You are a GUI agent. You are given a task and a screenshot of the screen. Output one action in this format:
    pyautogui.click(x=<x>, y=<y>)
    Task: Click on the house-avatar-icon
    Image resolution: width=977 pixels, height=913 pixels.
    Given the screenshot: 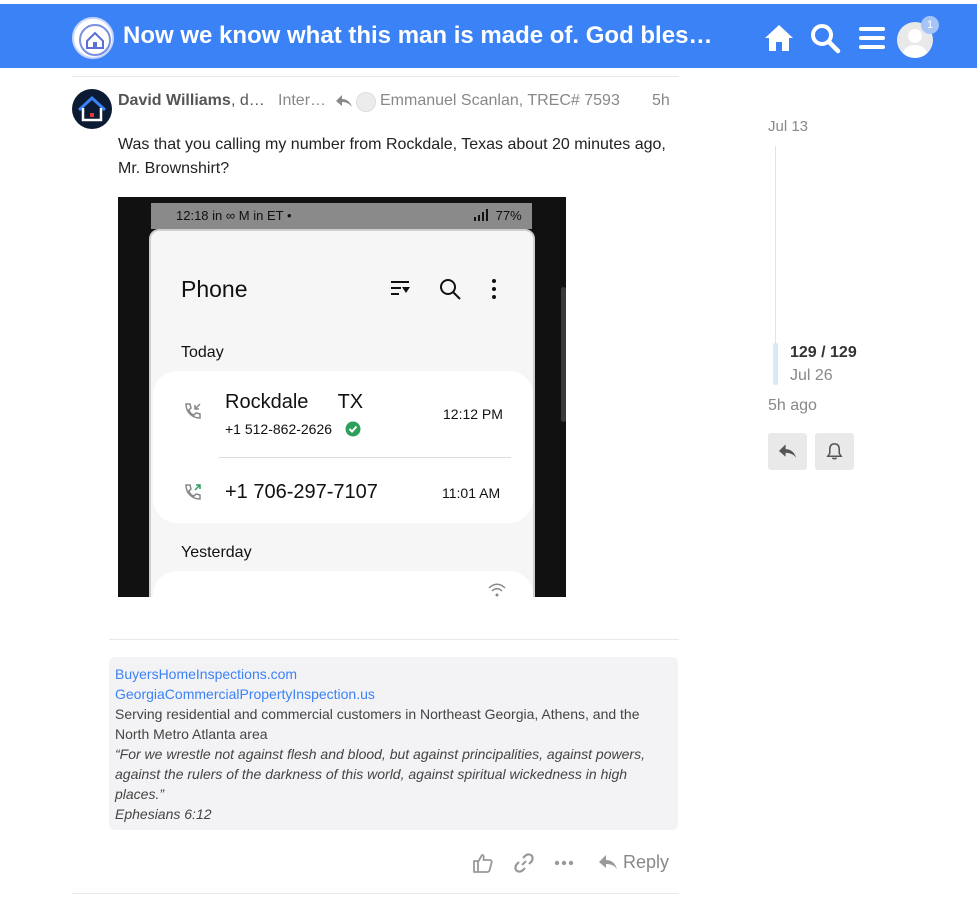 What is the action you would take?
    pyautogui.click(x=92, y=108)
    